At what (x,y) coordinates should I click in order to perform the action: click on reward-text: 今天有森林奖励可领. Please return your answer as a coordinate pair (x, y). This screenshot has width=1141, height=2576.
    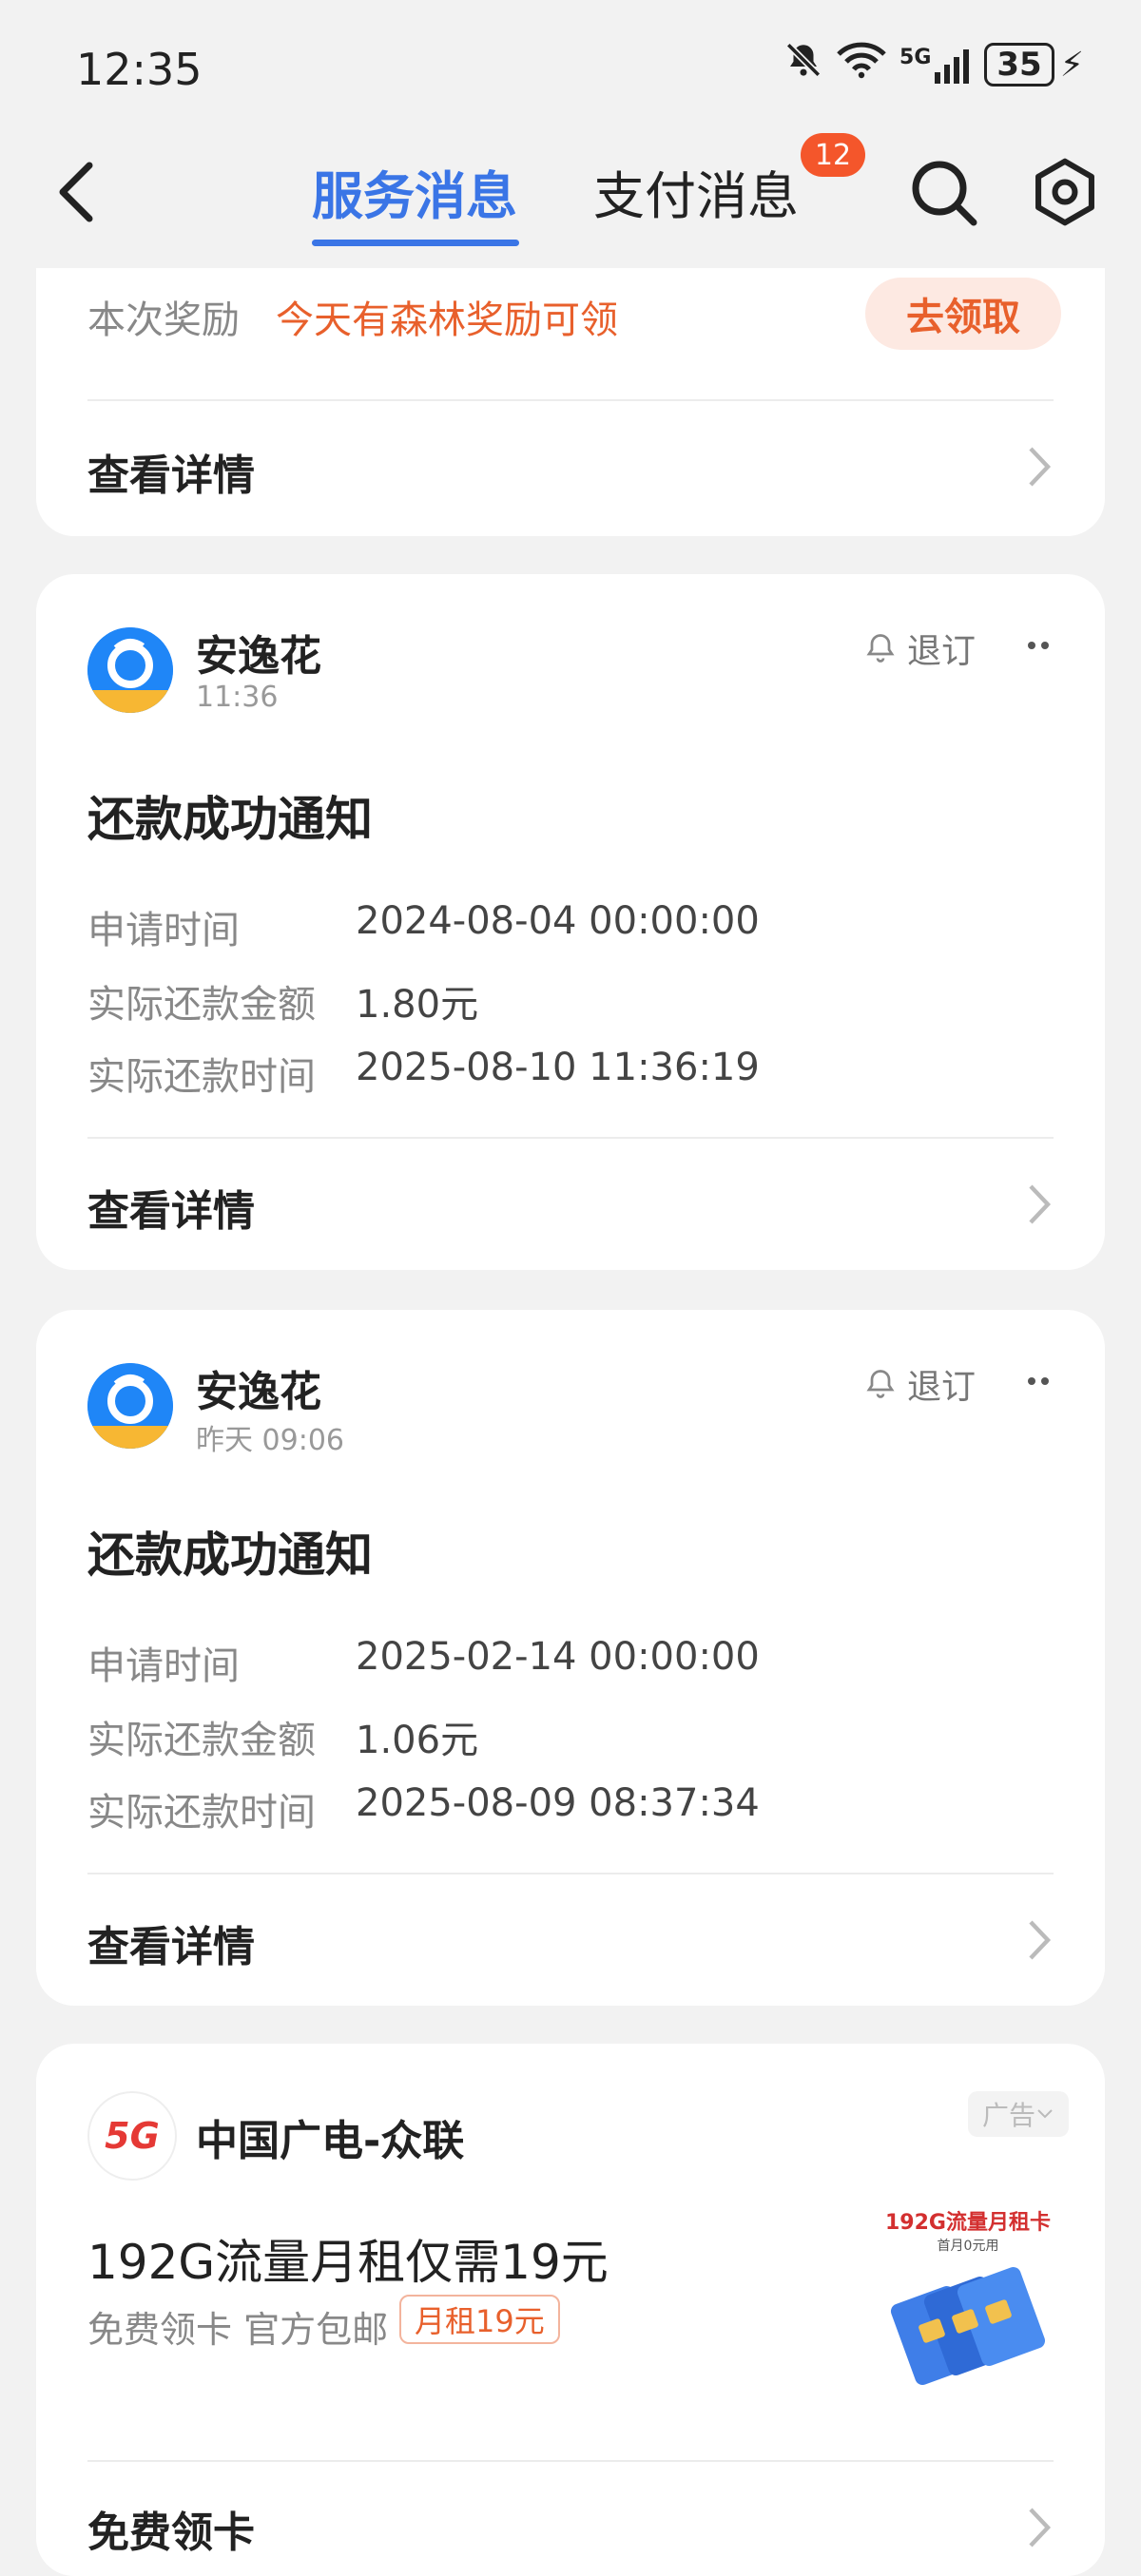
    Looking at the image, I should click on (447, 320).